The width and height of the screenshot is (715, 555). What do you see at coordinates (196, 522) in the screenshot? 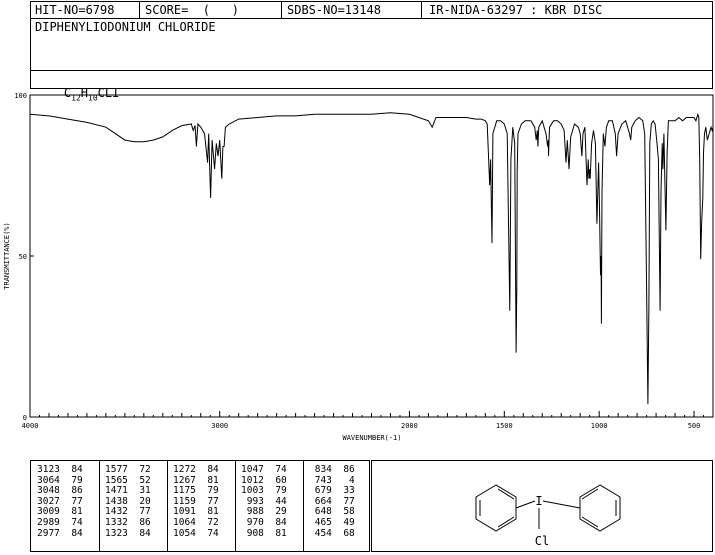
I see `peak-row: 1064 72` at bounding box center [196, 522].